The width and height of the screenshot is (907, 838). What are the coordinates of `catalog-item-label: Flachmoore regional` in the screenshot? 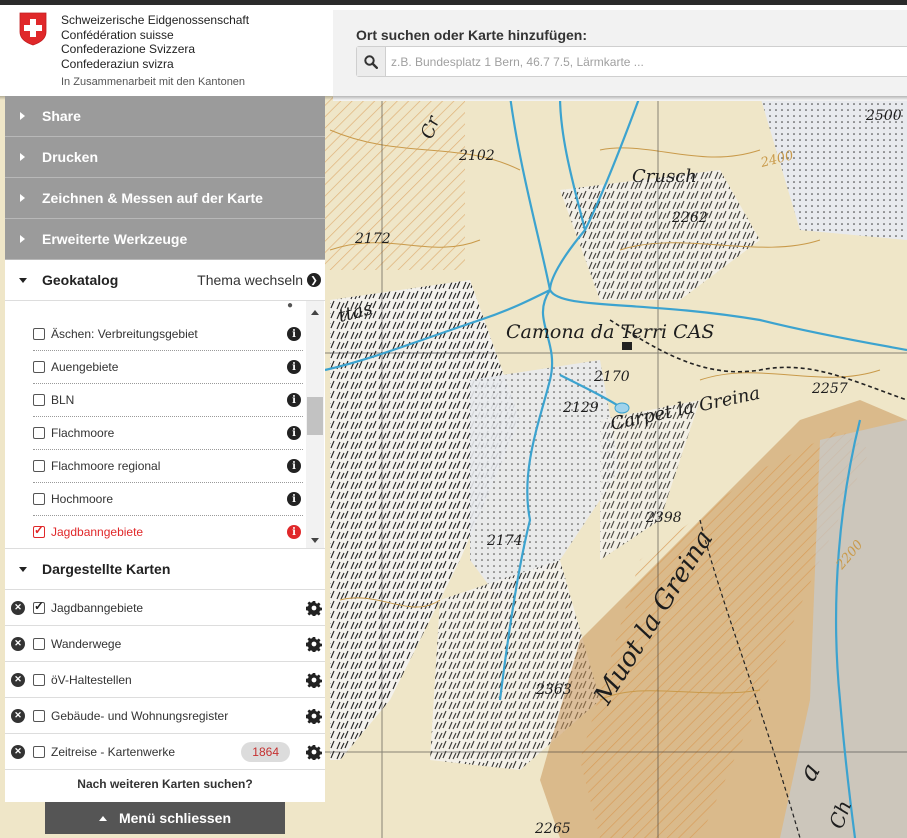 It's located at (106, 466).